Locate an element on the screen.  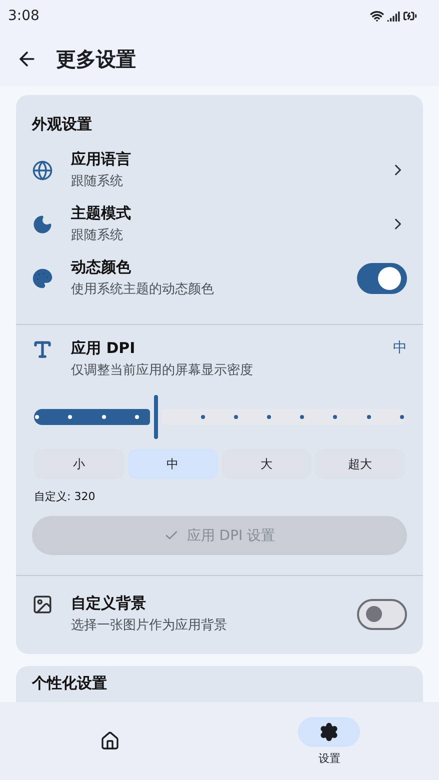
dpi-slider is located at coordinates (219, 417).